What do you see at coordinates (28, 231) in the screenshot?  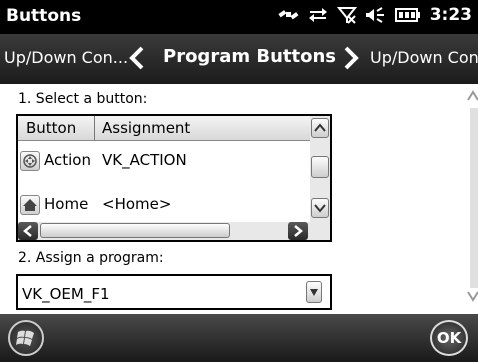 I see `scroll-left-button` at bounding box center [28, 231].